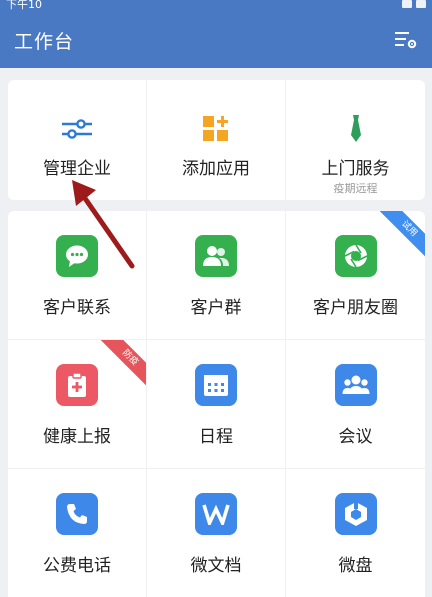 The height and width of the screenshot is (597, 432). Describe the element at coordinates (355, 256) in the screenshot. I see `aperture-icon` at that location.